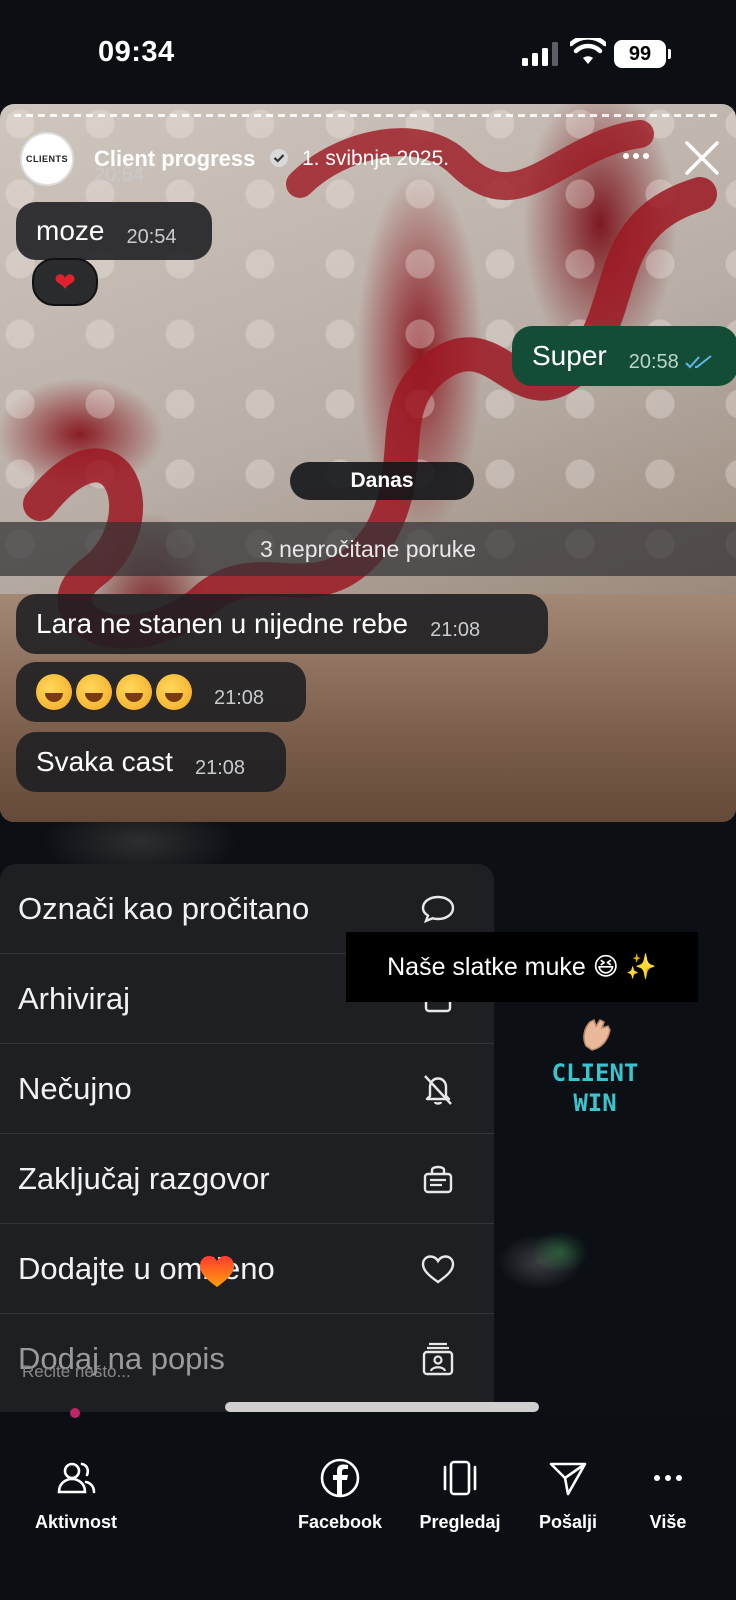 This screenshot has width=736, height=1600. Describe the element at coordinates (136, 52) in the screenshot. I see `status-time: 09:34` at that location.